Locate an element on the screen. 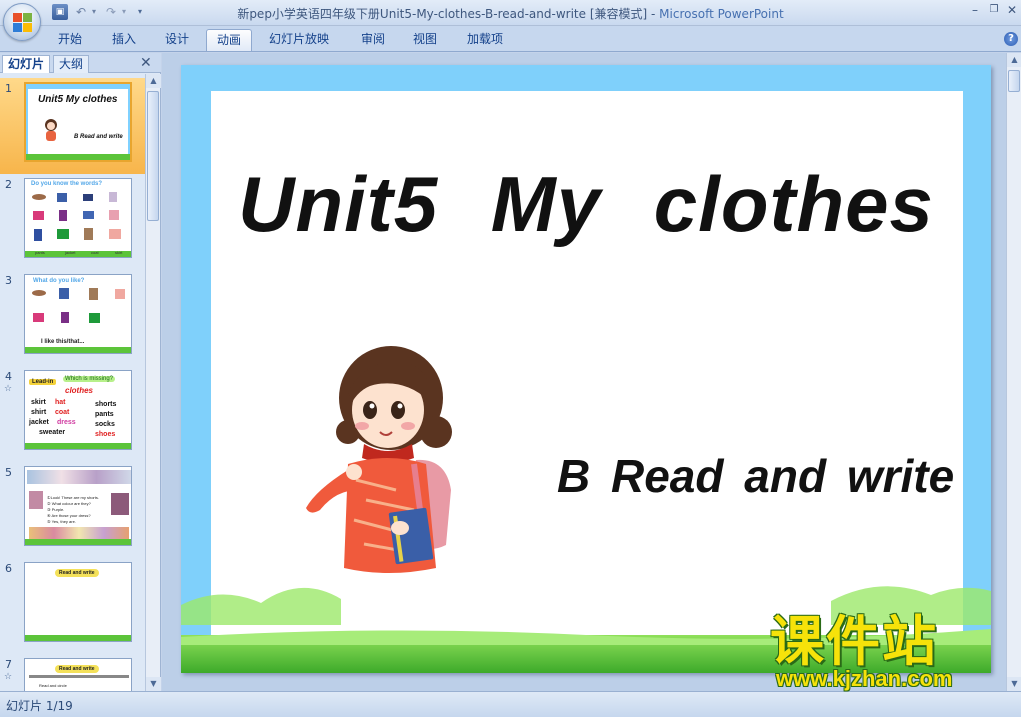  thumb-title: Unit5 My clothes is located at coordinates (78, 99).